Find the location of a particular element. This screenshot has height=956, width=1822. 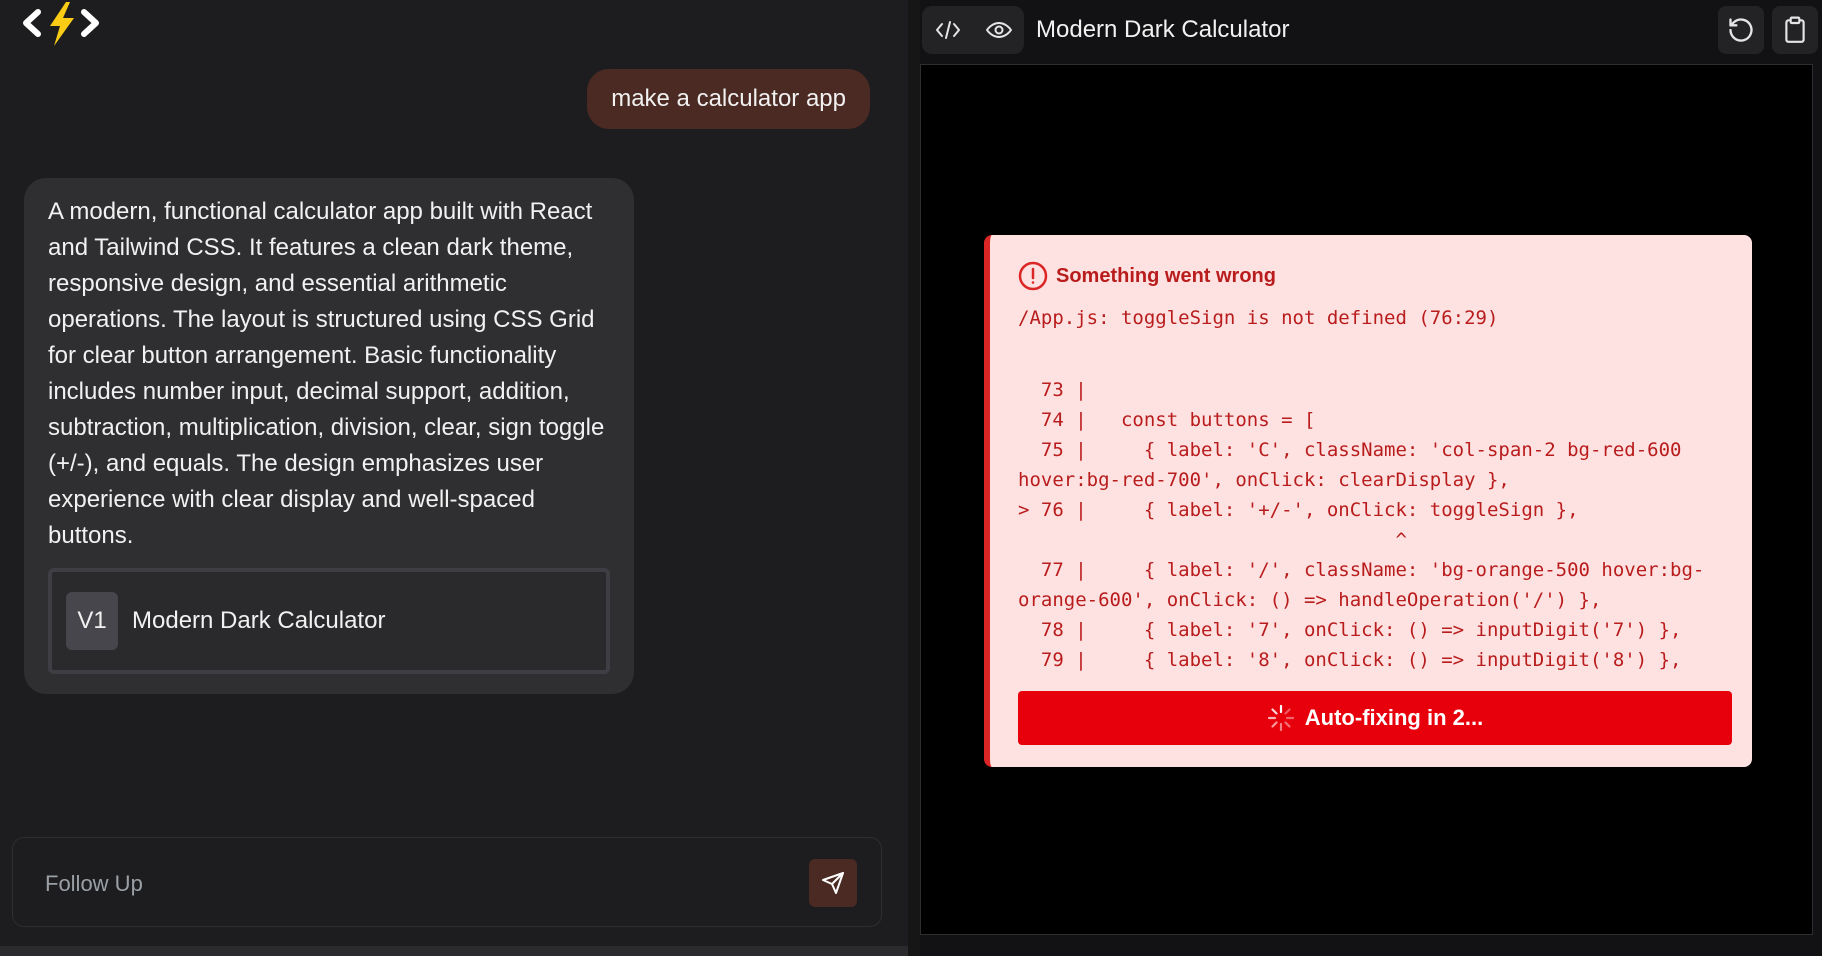

alert-circle-icon is located at coordinates (1033, 276).